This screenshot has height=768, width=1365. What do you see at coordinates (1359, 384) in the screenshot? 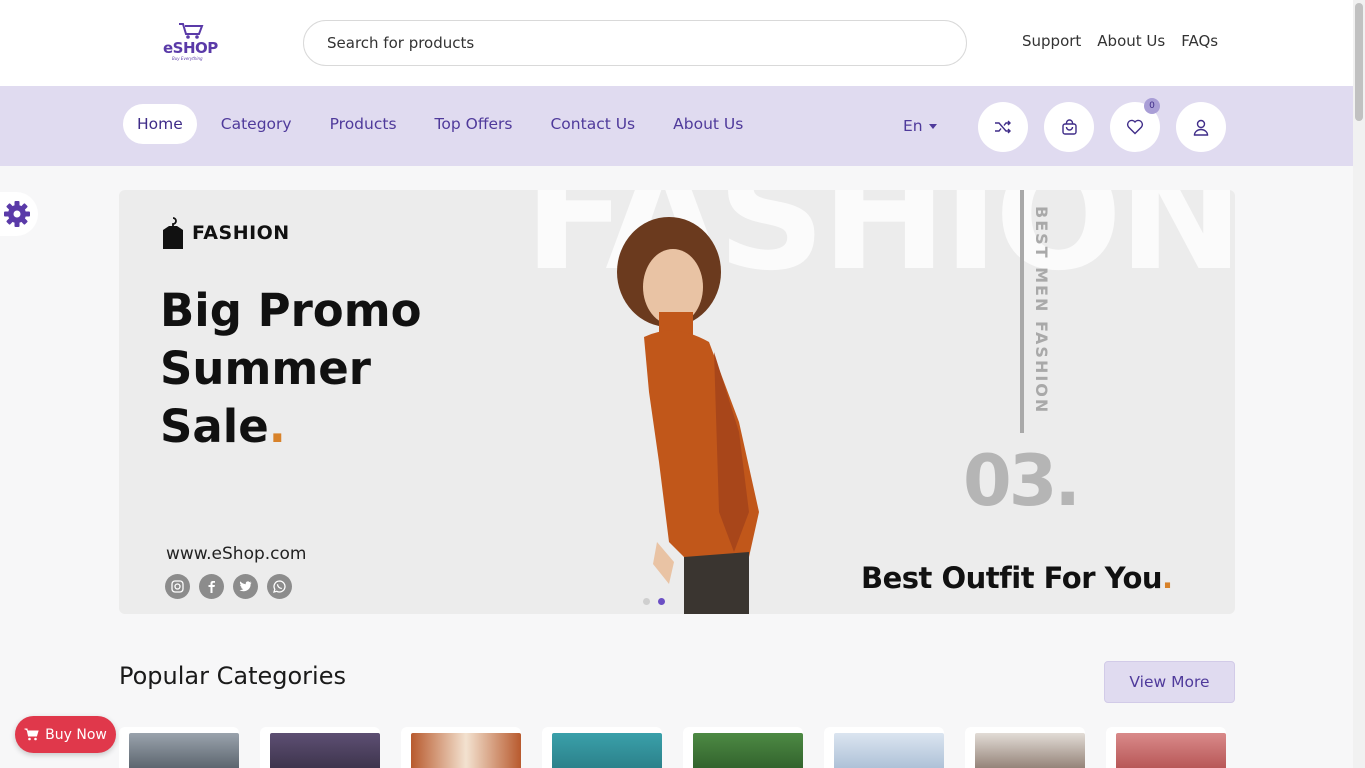
I see `page-scrollbar` at bounding box center [1359, 384].